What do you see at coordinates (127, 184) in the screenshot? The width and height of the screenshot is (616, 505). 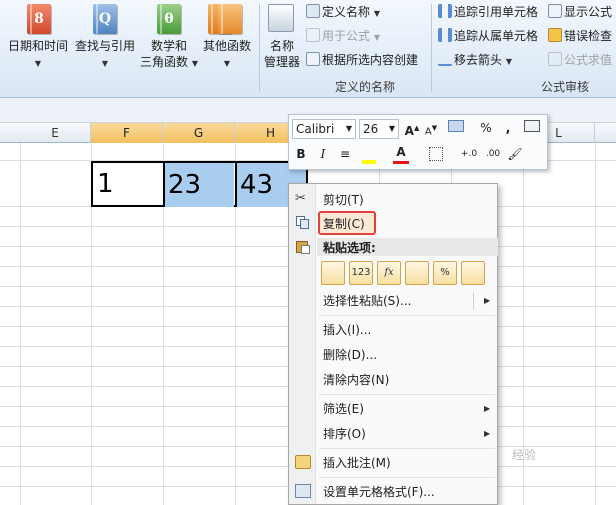 I see `cell-f: 1` at bounding box center [127, 184].